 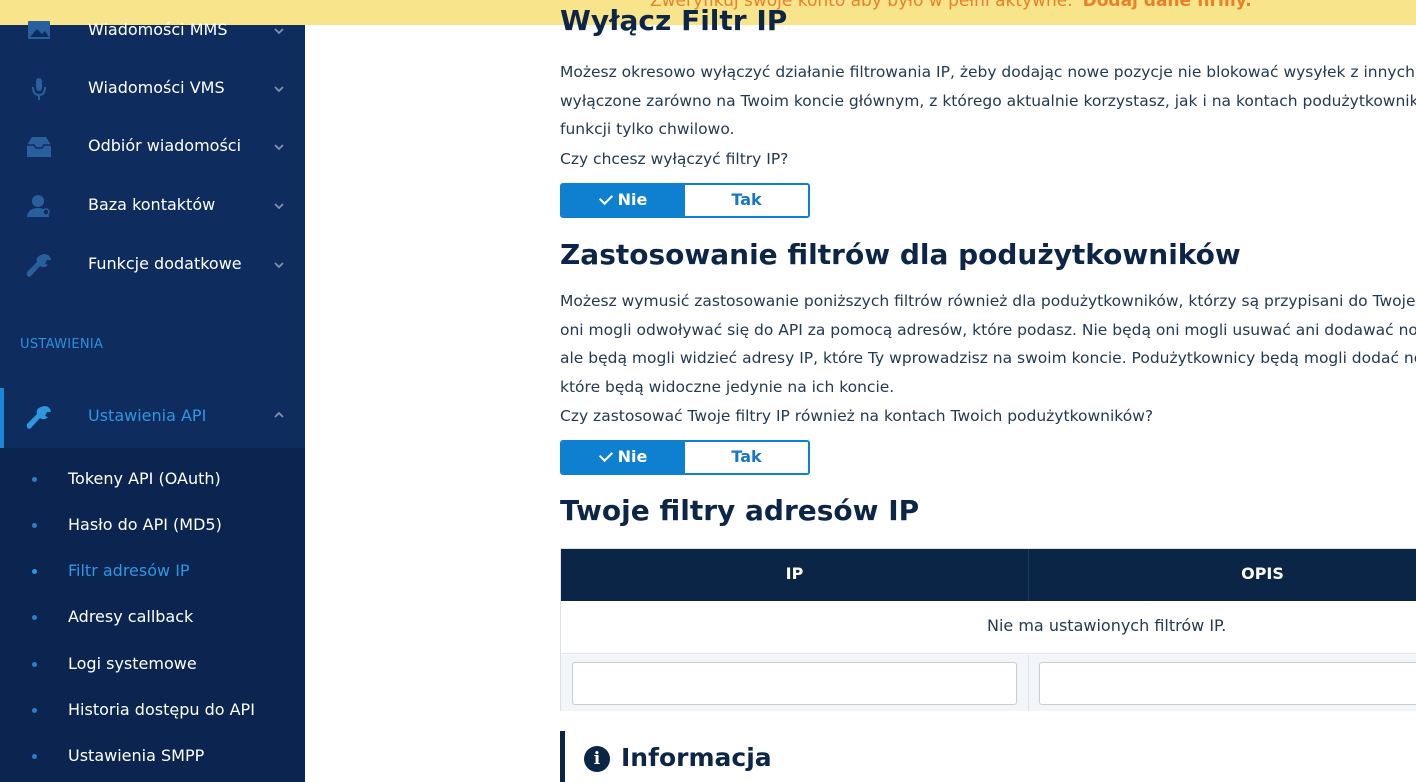 I want to click on sidebar-subitem-label: Historia dostępu do API, so click(x=161, y=709).